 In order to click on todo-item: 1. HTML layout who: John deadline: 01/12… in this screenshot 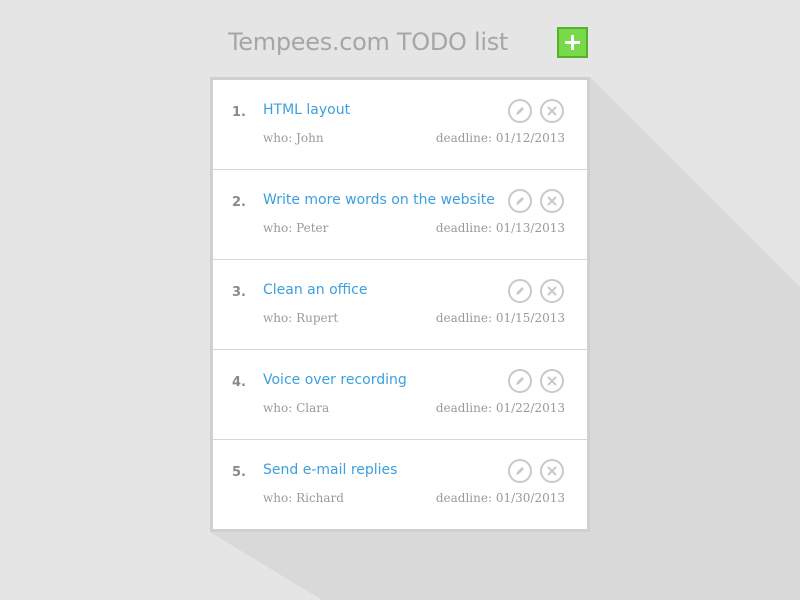, I will do `click(400, 125)`.